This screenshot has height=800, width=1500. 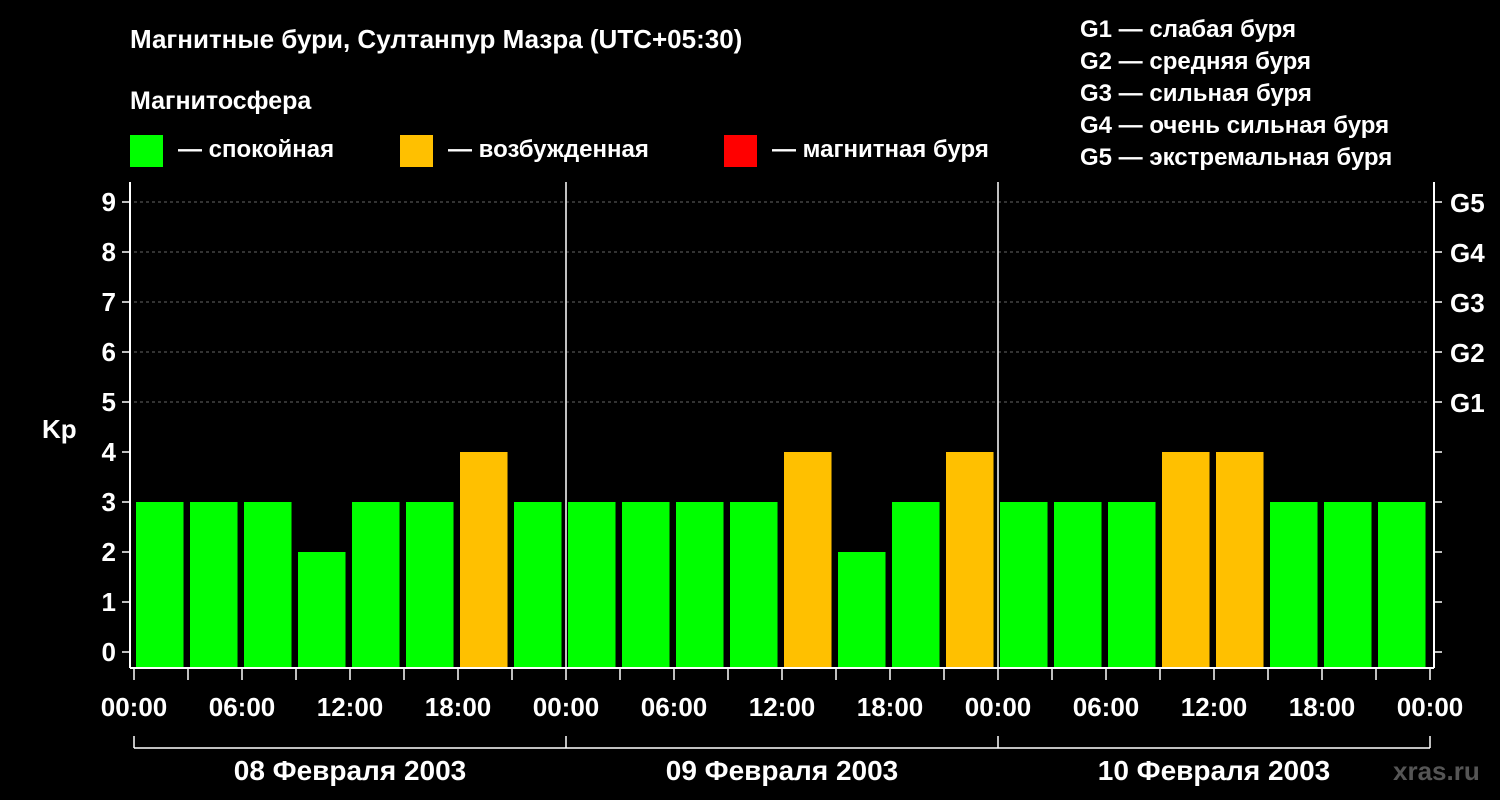 I want to click on watermark: xras.ru, so click(x=1436, y=771).